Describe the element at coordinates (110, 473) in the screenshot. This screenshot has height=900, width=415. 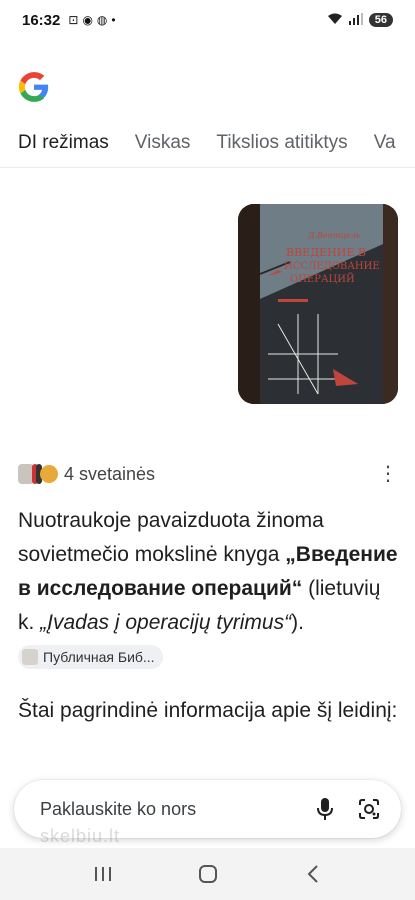
I see `sources-count: 4 svetainės` at that location.